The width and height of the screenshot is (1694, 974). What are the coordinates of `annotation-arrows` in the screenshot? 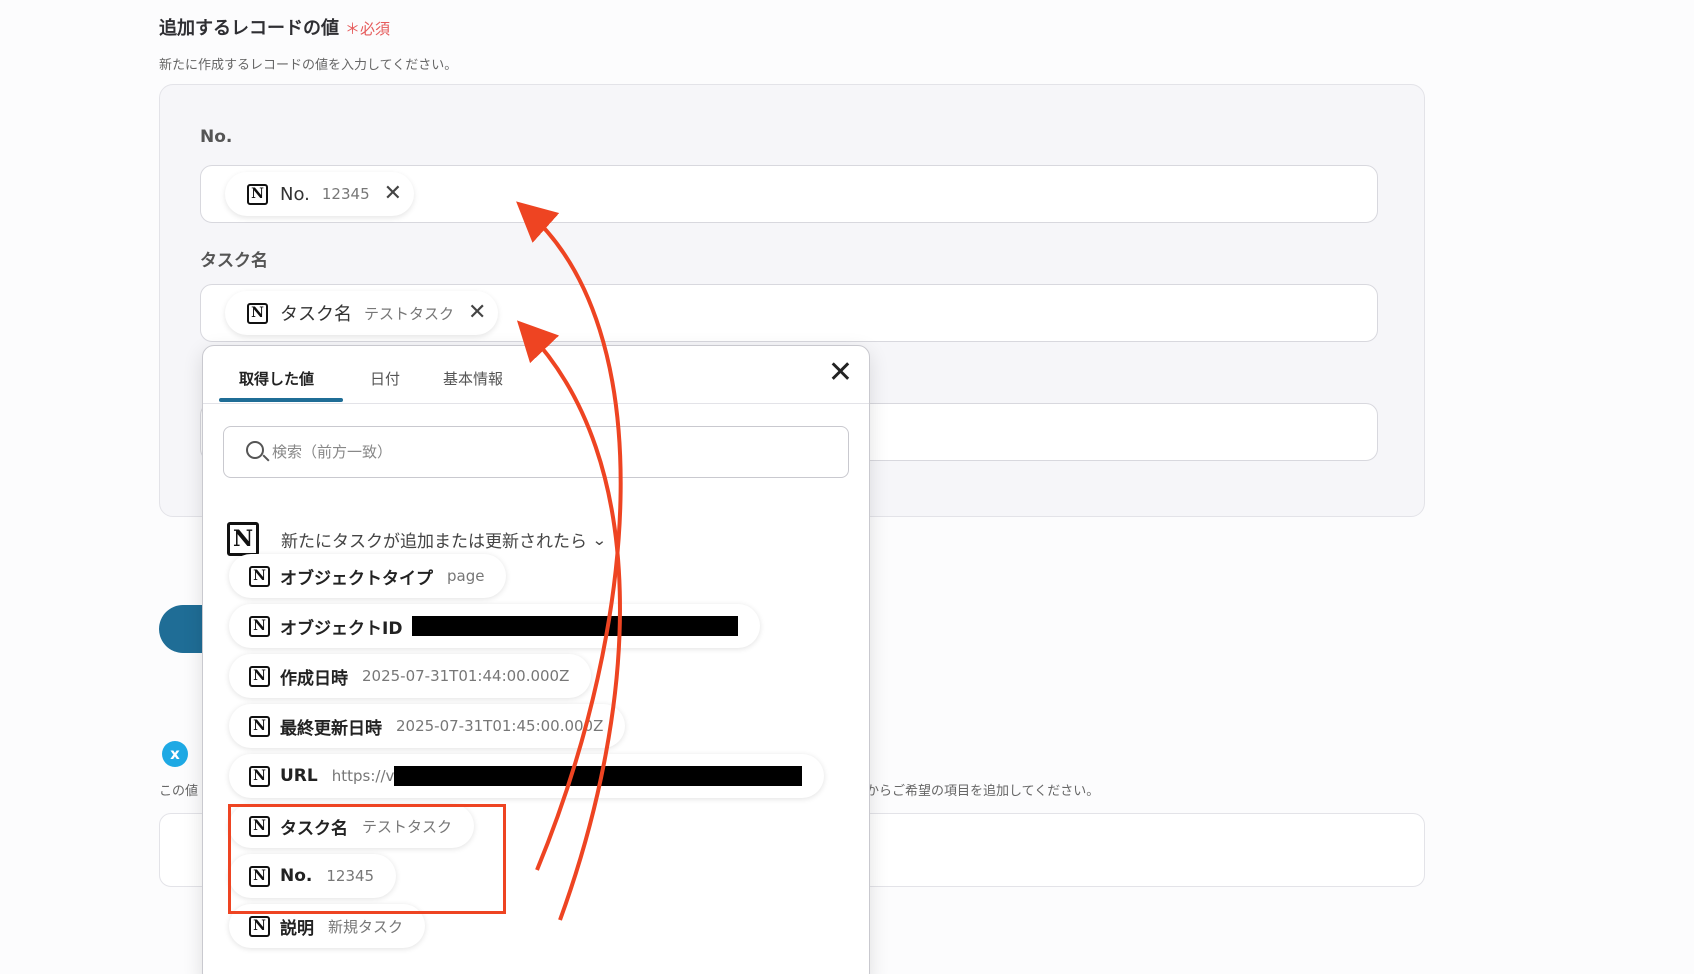 It's located at (569, 561).